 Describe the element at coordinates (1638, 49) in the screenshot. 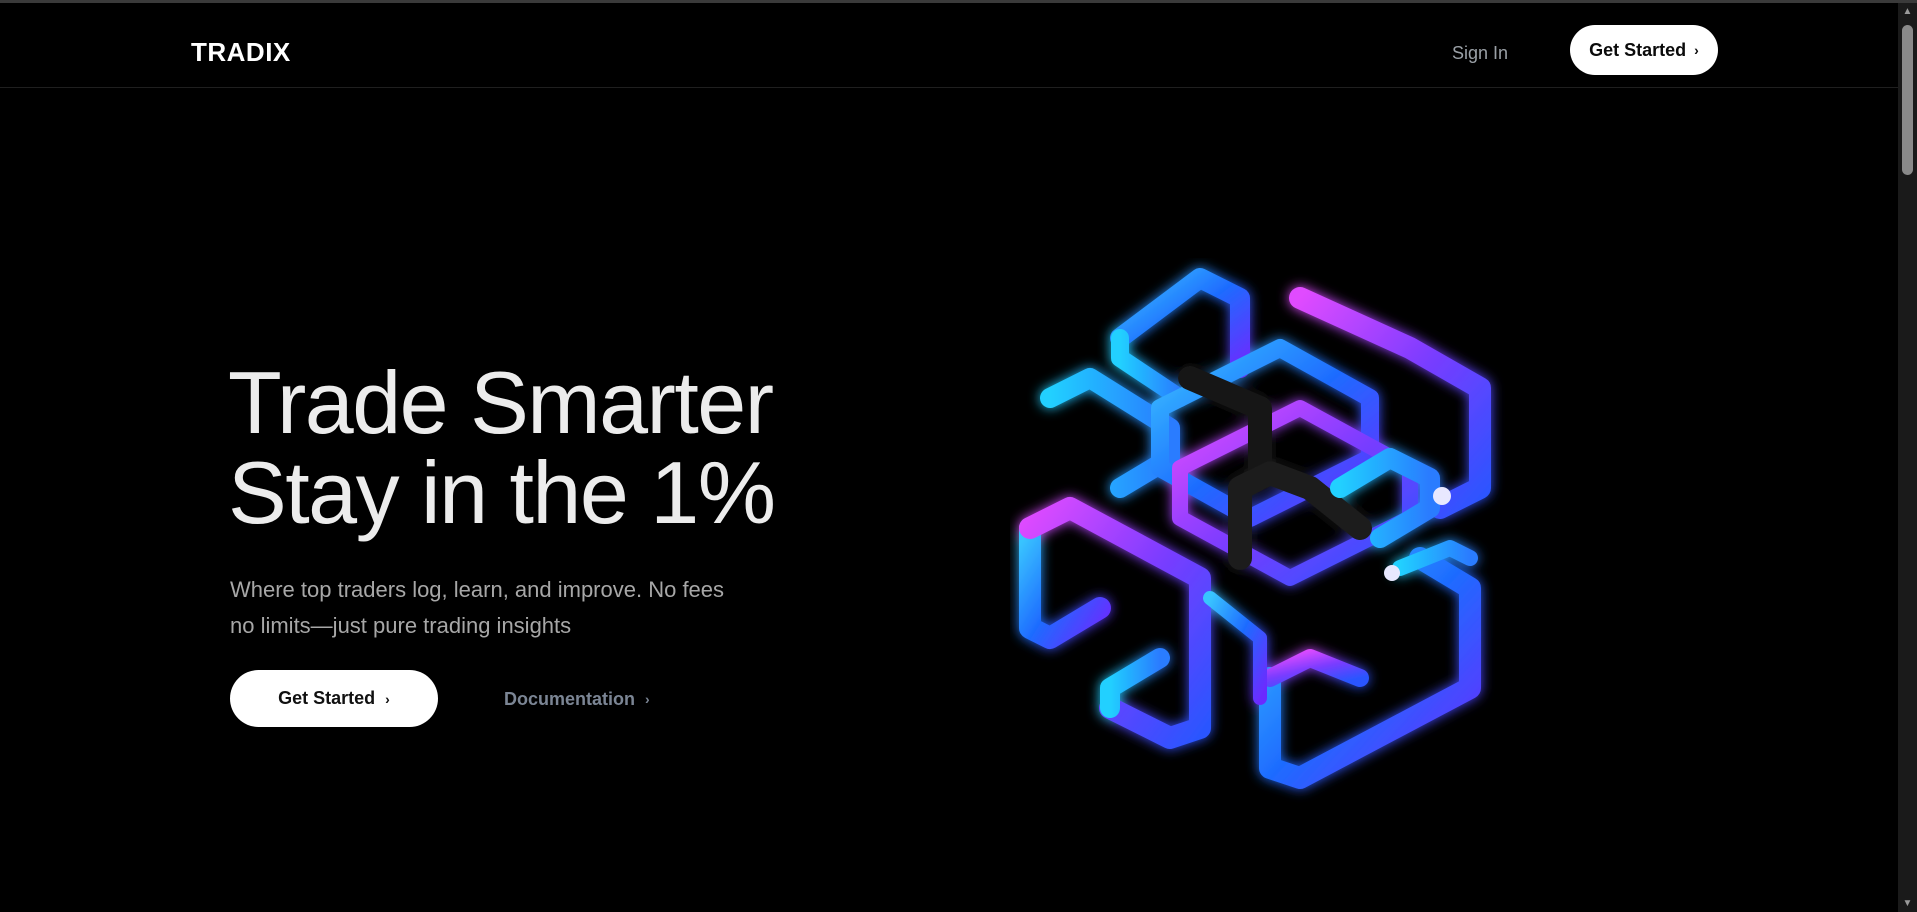

I see `nav-get-started-label: Get Started` at that location.